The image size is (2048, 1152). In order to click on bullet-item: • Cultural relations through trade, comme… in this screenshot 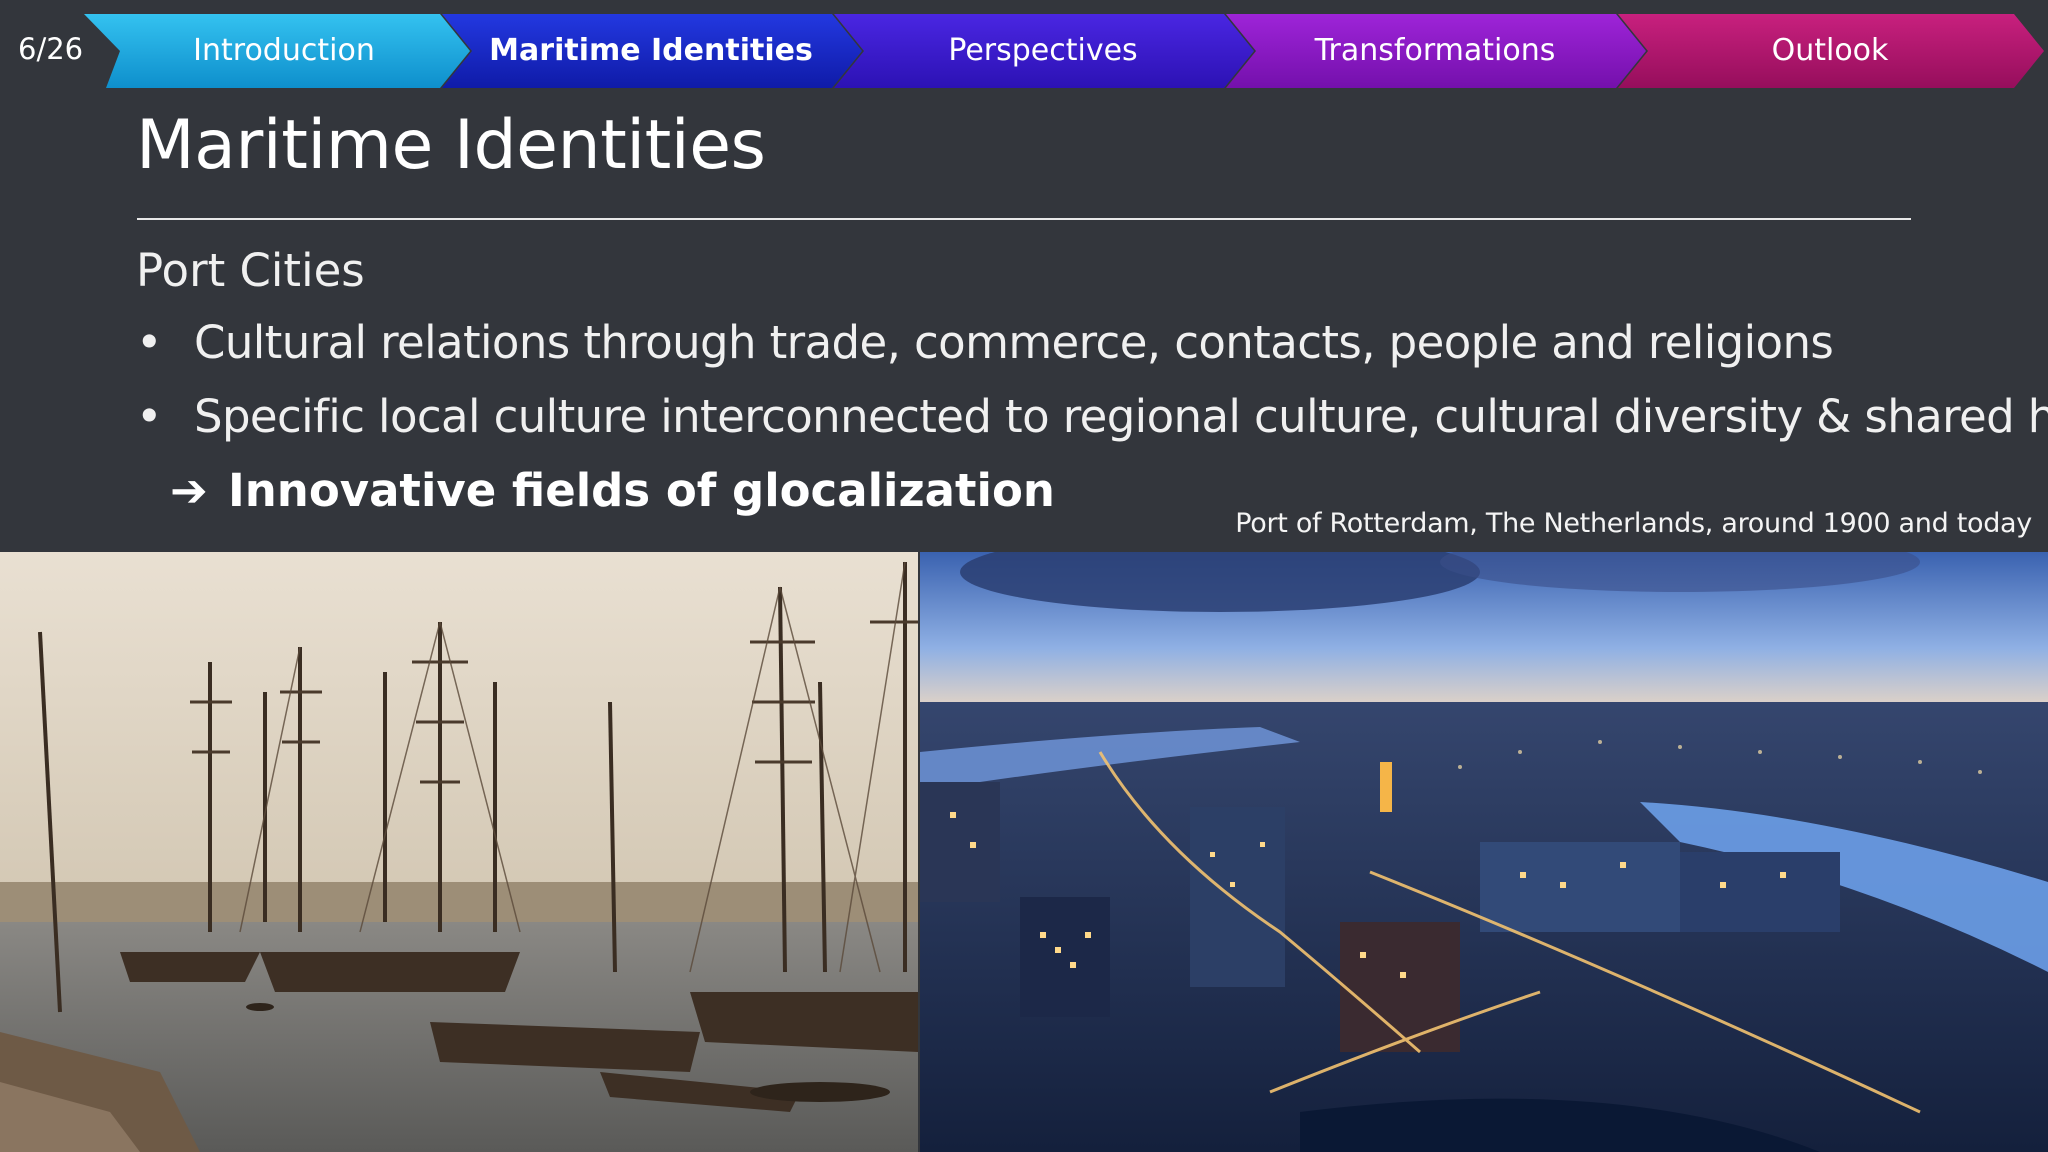, I will do `click(985, 342)`.